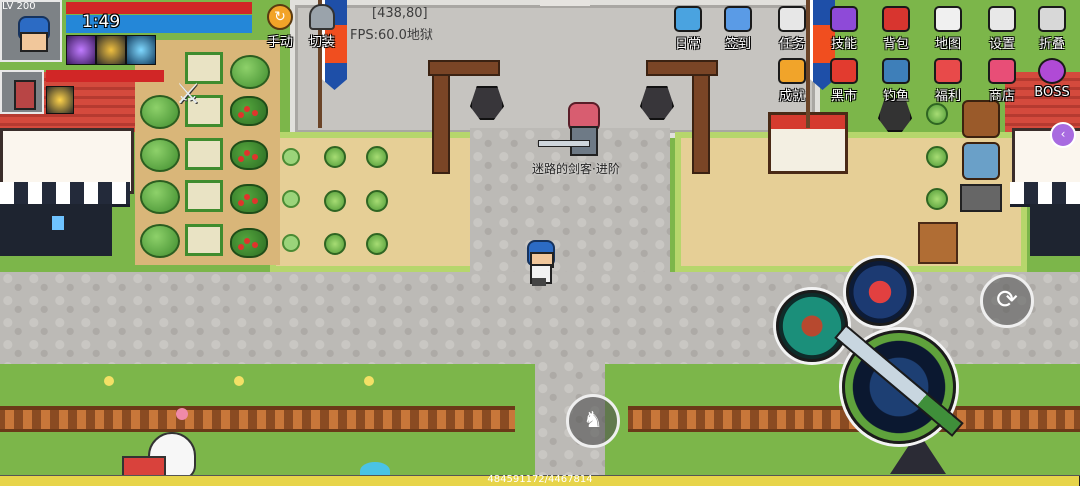 This screenshot has height=486, width=1080. I want to click on swap-target-button: ⟳, so click(1007, 301).